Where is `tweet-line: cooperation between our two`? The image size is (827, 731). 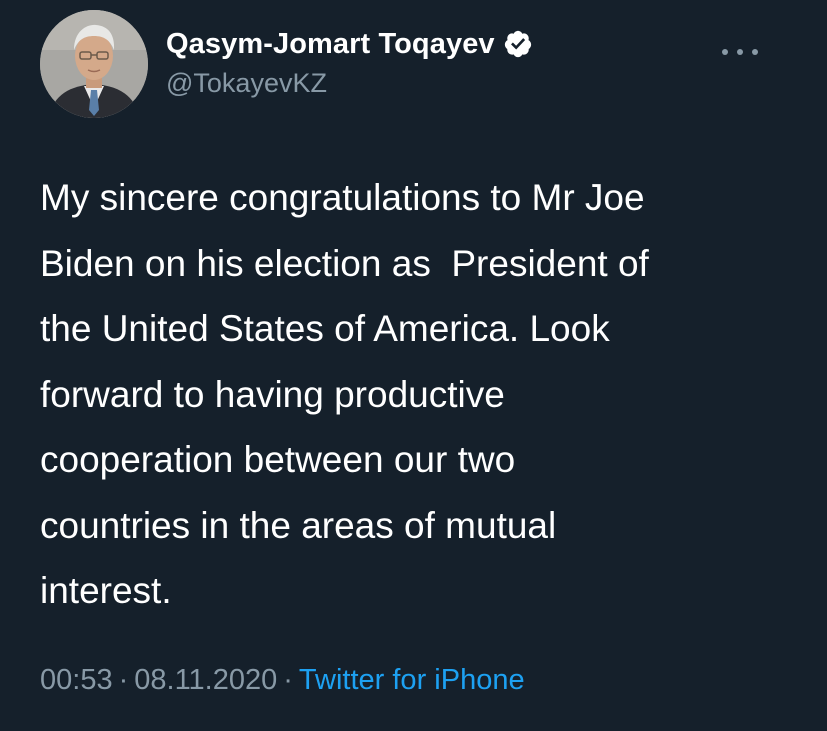 tweet-line: cooperation between our two is located at coordinates (278, 459).